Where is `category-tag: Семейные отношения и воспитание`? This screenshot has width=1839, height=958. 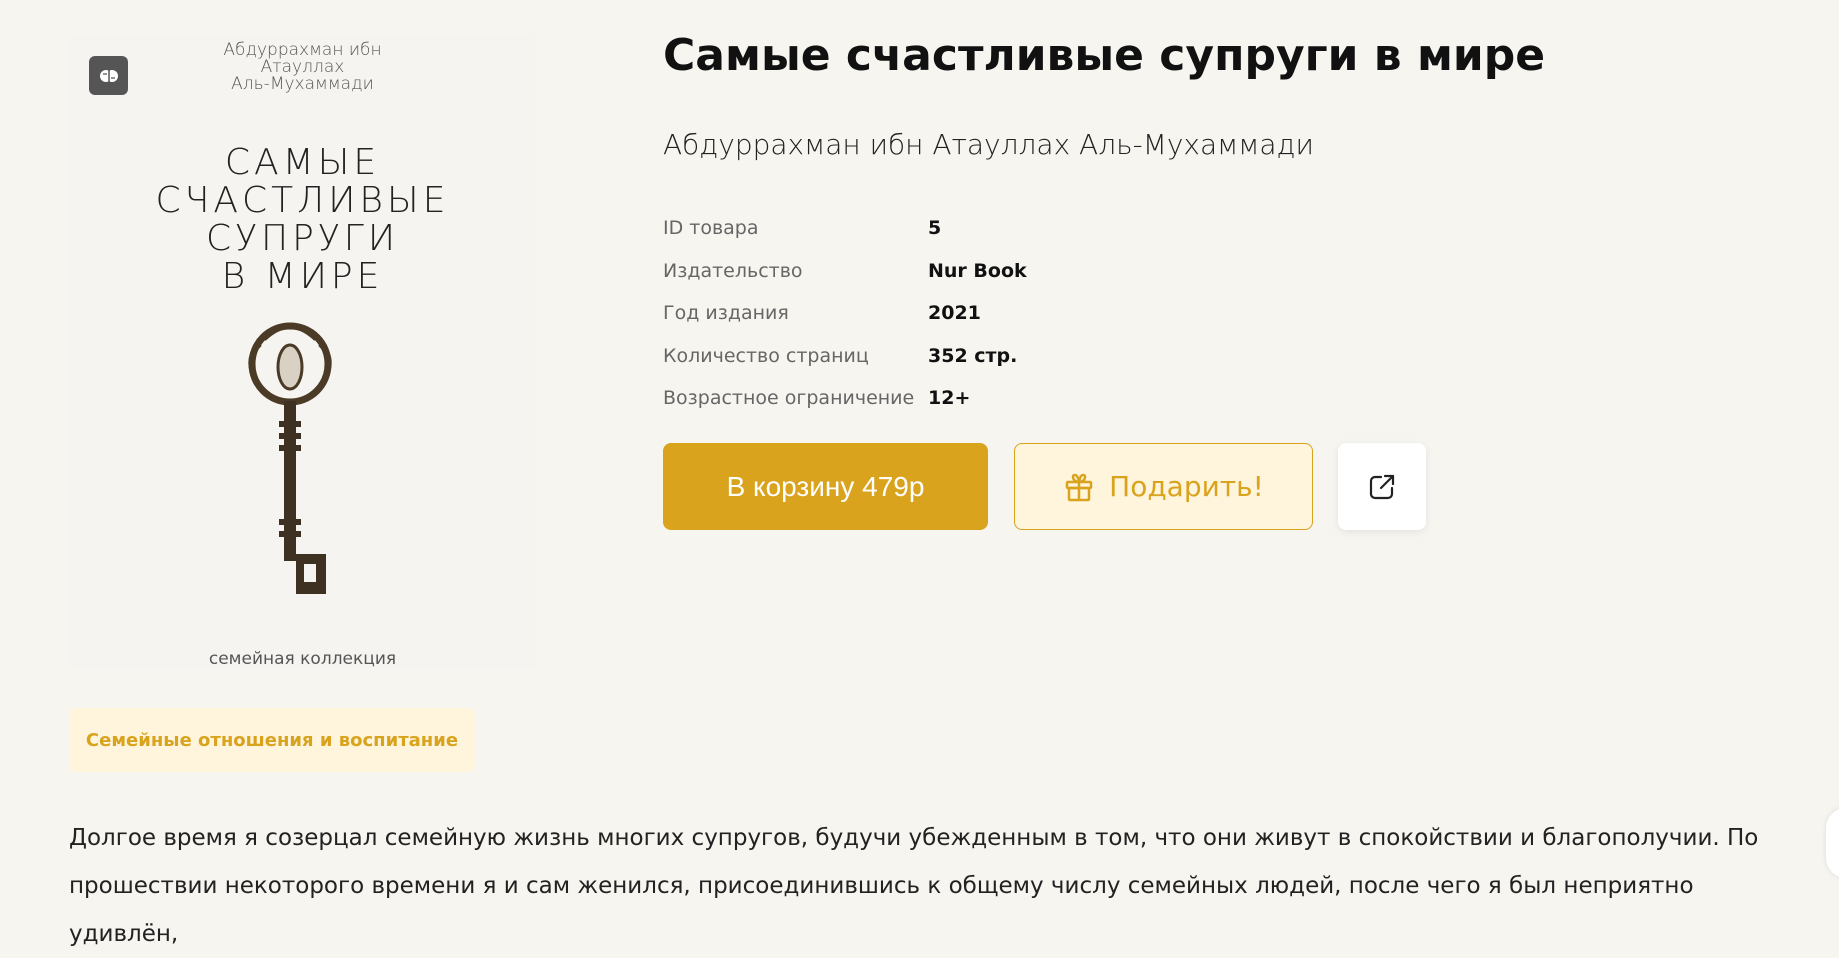
category-tag: Семейные отношения и воспитание is located at coordinates (272, 740).